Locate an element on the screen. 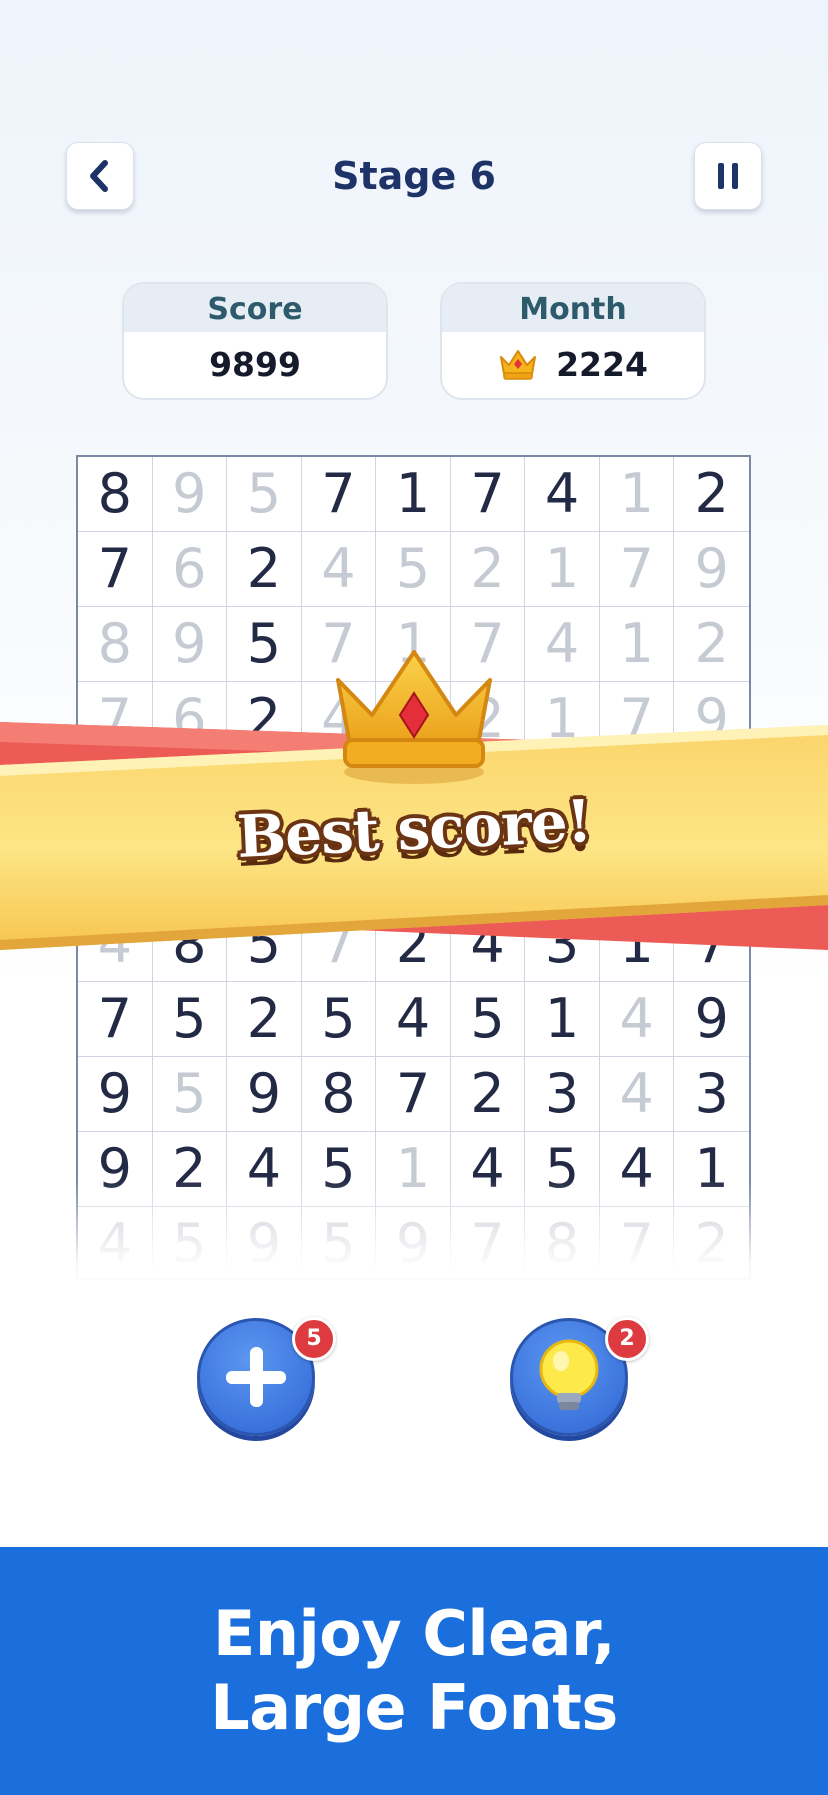 This screenshot has height=1795, width=828. month-value: 2224 is located at coordinates (602, 364).